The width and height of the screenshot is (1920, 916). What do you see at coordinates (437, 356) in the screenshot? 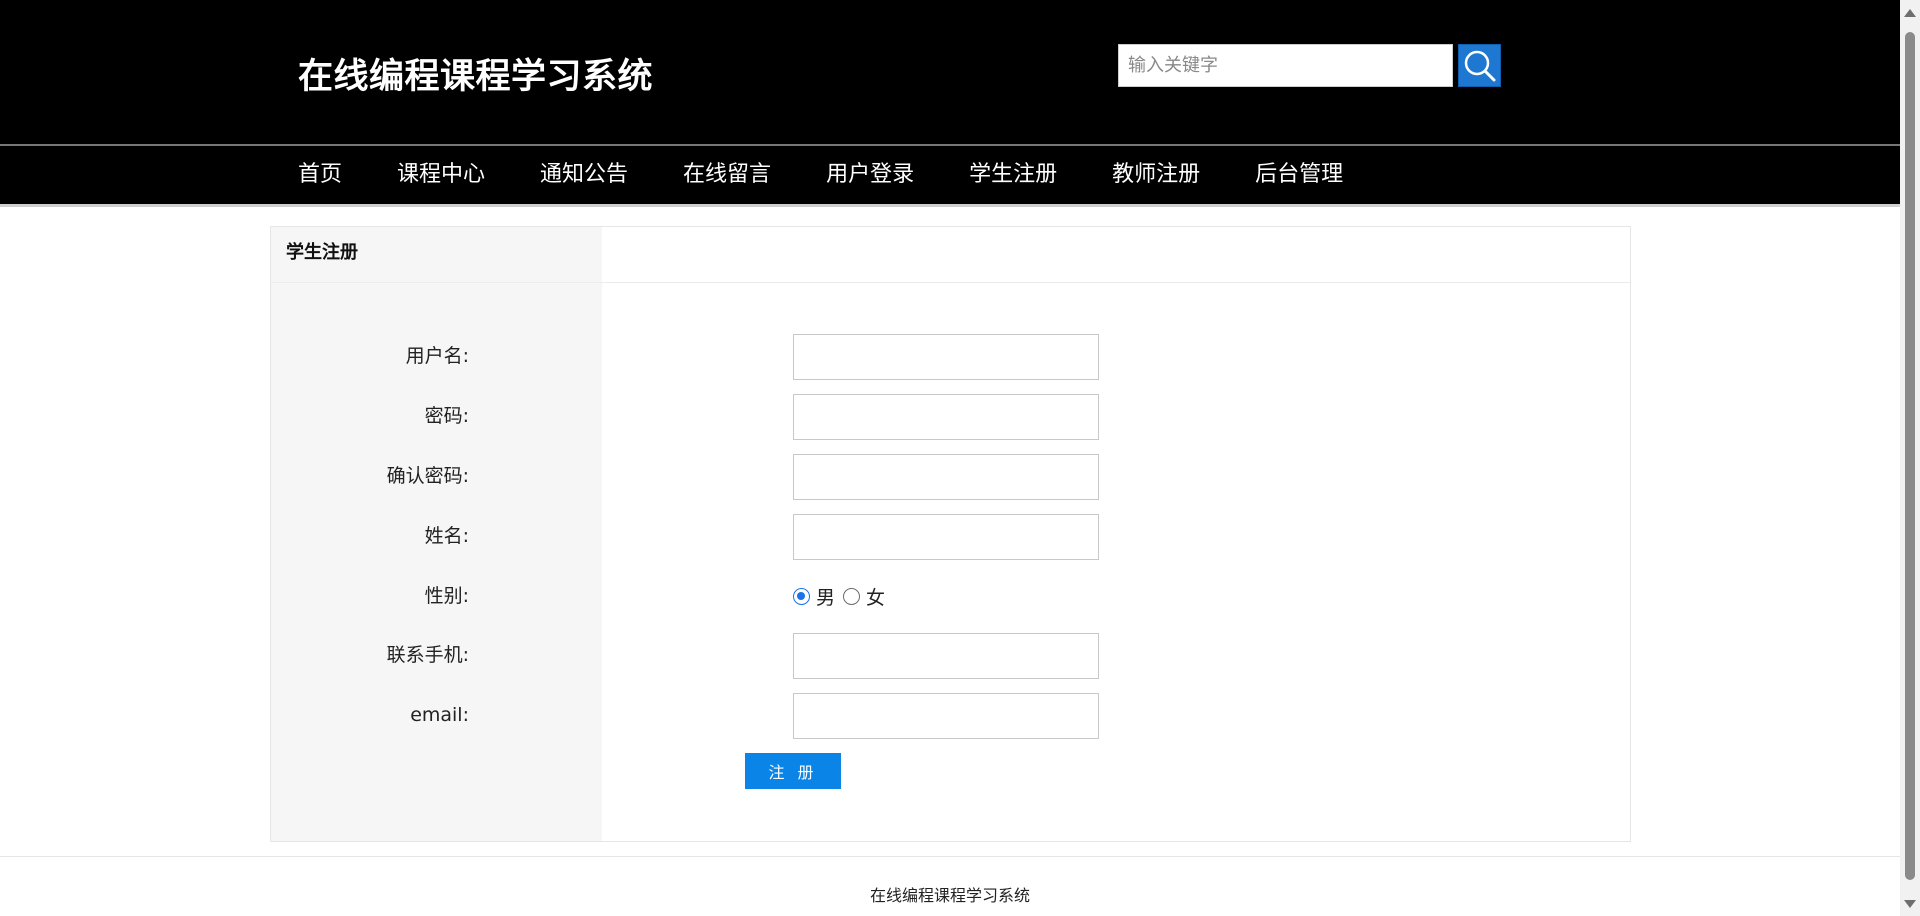
I see `username-label: 用户名:` at bounding box center [437, 356].